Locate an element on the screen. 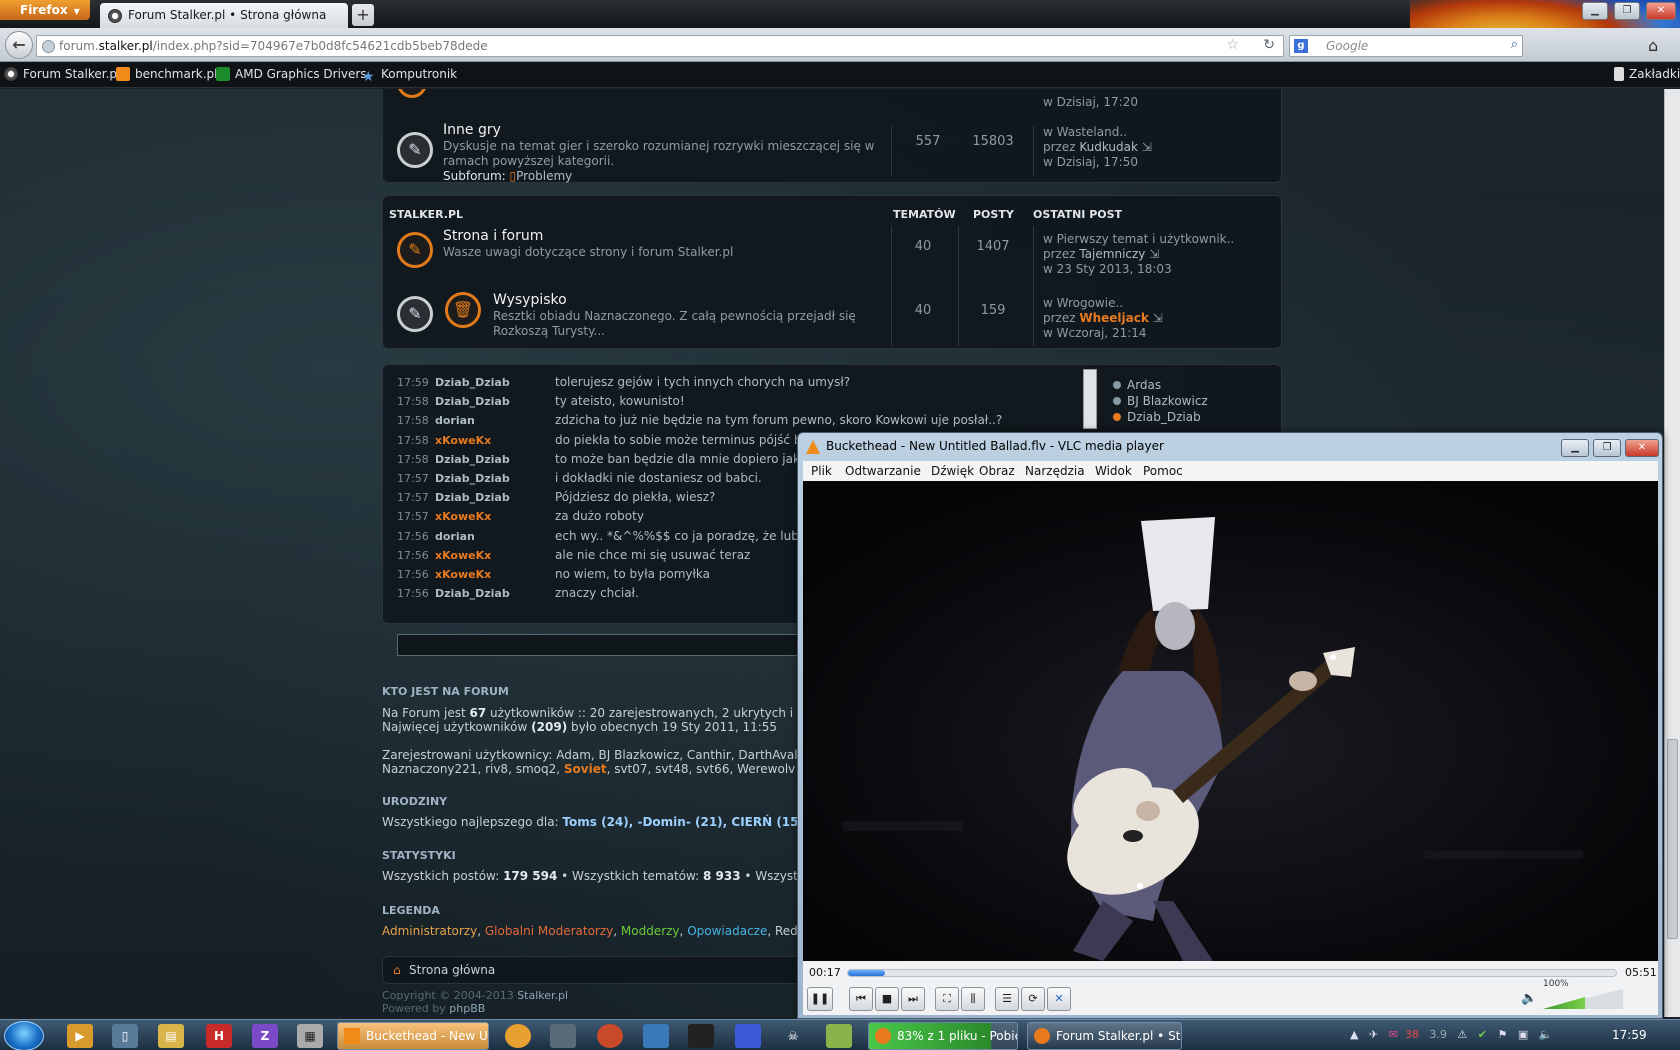 This screenshot has width=1680, height=1050. google-engine-icon: g is located at coordinates (1301, 46).